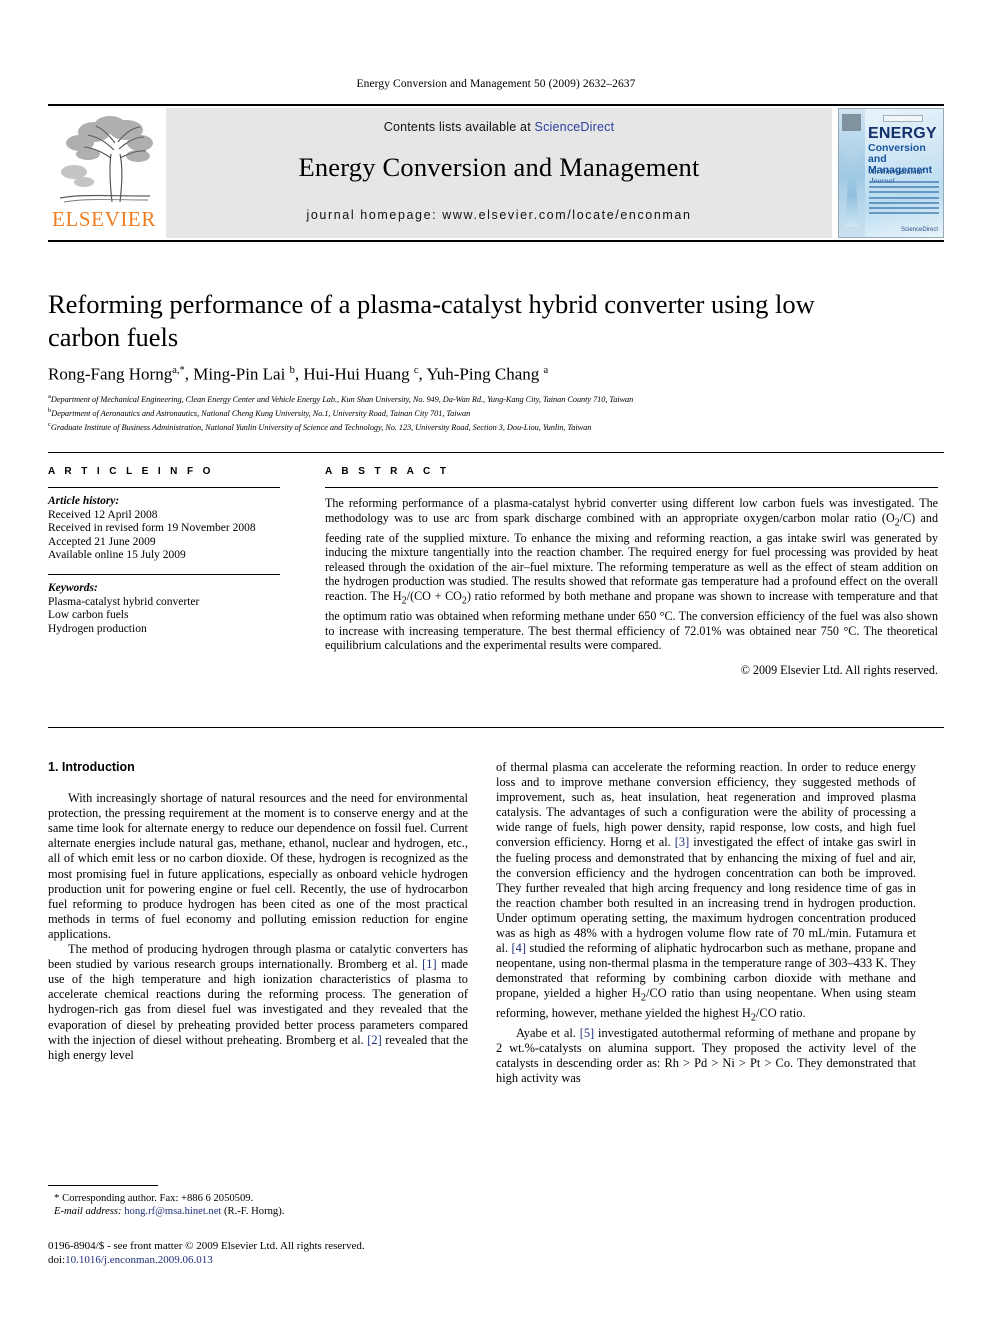 Image resolution: width=992 pixels, height=1323 pixels. I want to click on section-rule-top, so click(496, 452).